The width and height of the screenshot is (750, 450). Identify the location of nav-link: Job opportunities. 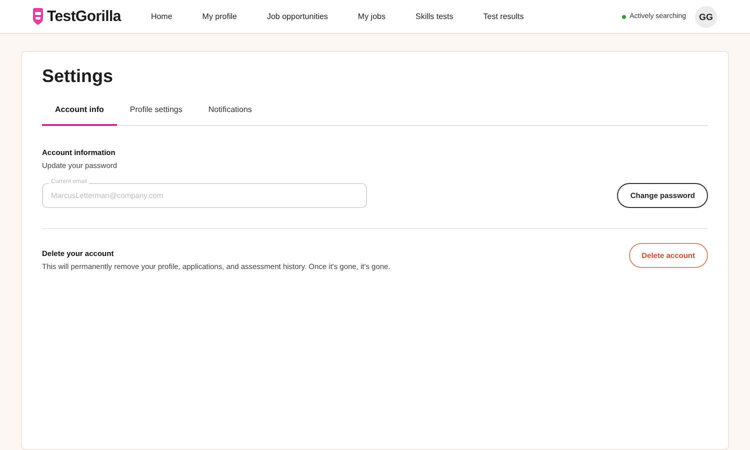
(297, 16).